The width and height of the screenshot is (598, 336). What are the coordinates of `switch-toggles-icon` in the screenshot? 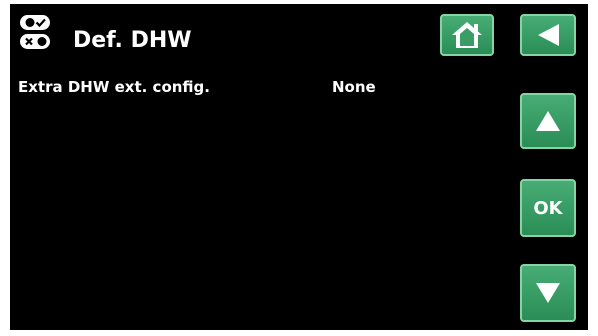 It's located at (41, 32).